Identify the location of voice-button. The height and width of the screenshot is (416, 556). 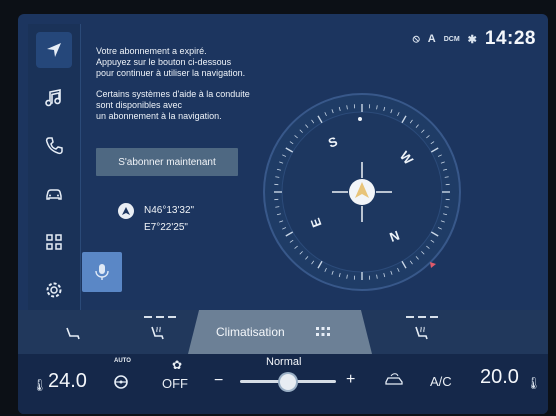
(102, 272).